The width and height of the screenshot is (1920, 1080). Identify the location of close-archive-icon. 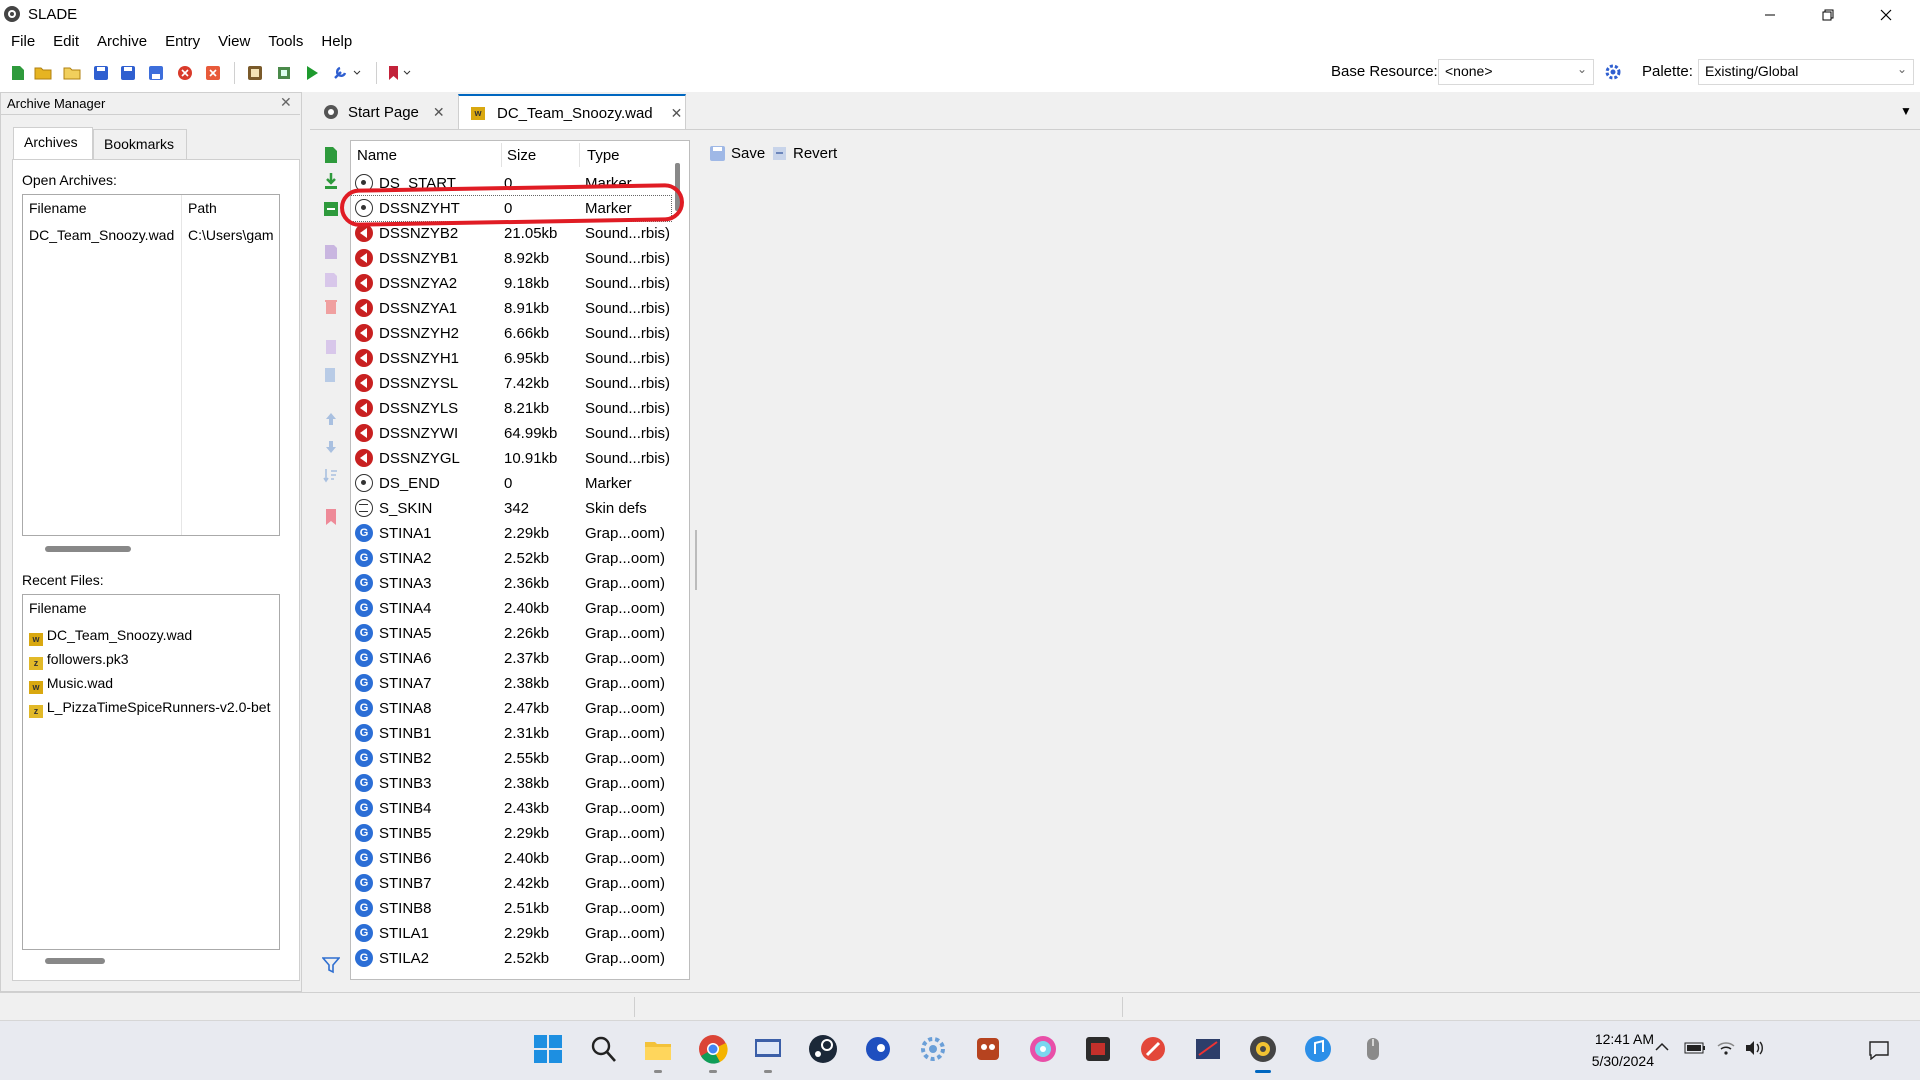
(185, 73).